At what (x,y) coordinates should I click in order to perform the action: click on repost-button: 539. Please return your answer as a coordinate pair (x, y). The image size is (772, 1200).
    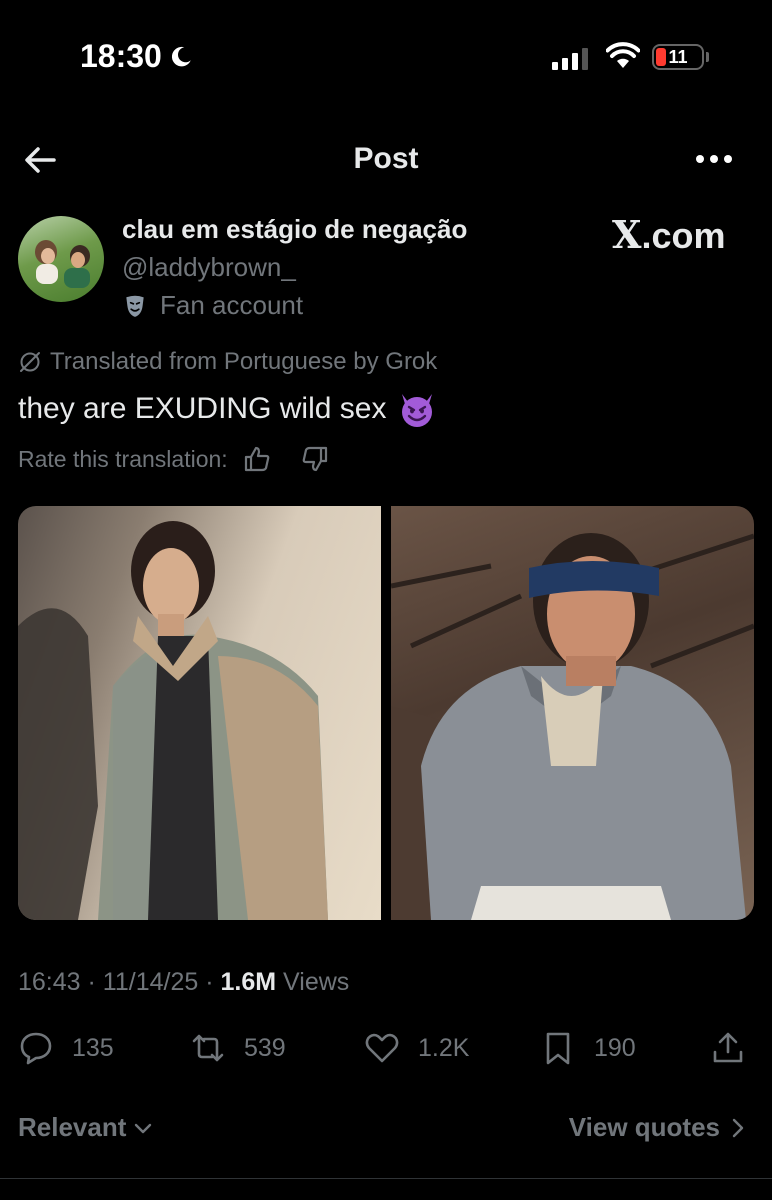
    Looking at the image, I should click on (238, 1048).